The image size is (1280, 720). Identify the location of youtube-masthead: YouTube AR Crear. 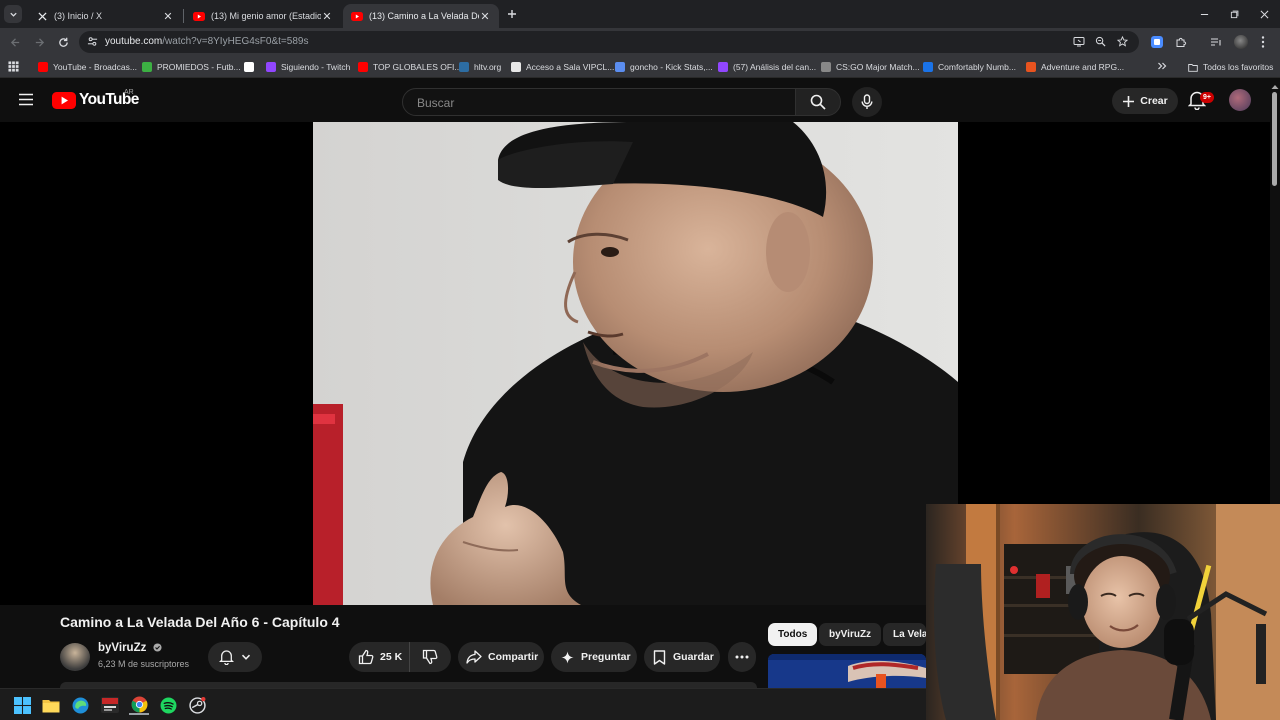
(640, 100).